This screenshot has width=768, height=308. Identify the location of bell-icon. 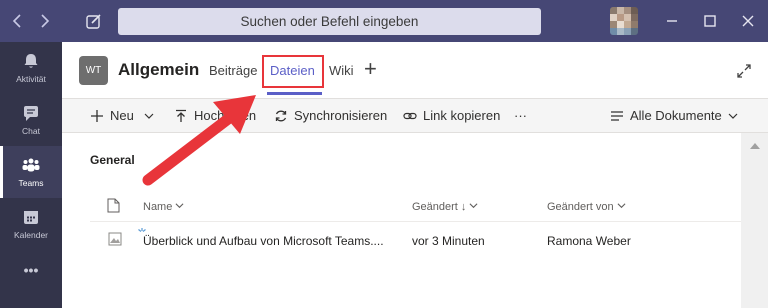
(31, 61).